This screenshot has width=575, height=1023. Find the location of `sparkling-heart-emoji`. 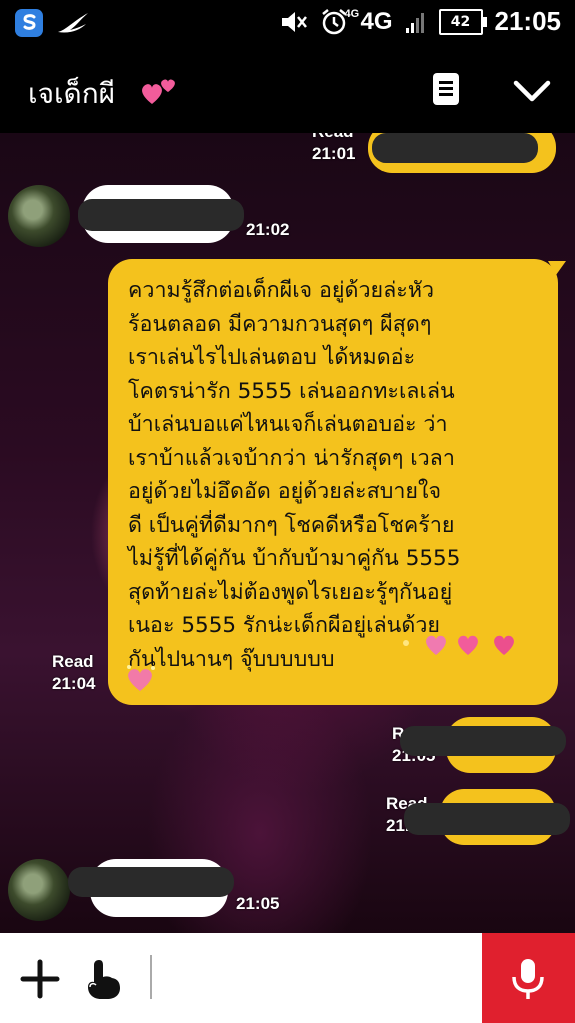

sparkling-heart-emoji is located at coordinates (141, 678).